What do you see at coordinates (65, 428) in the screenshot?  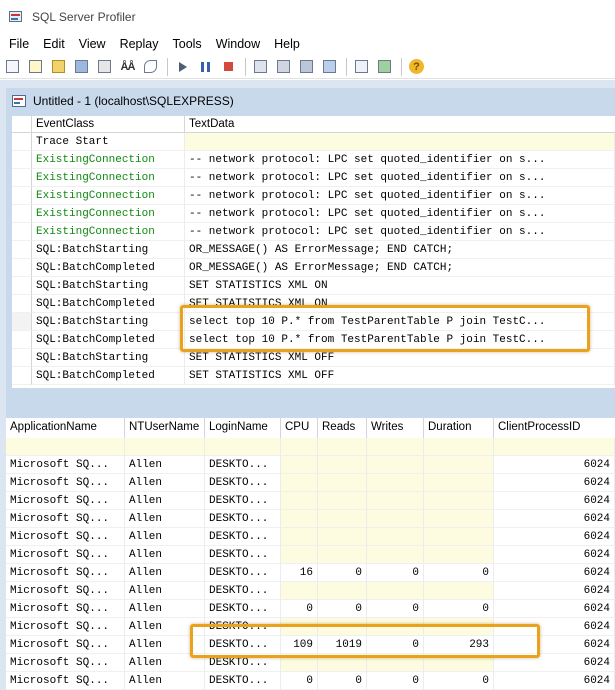 I see `column-header-applicationname: ApplicationName` at bounding box center [65, 428].